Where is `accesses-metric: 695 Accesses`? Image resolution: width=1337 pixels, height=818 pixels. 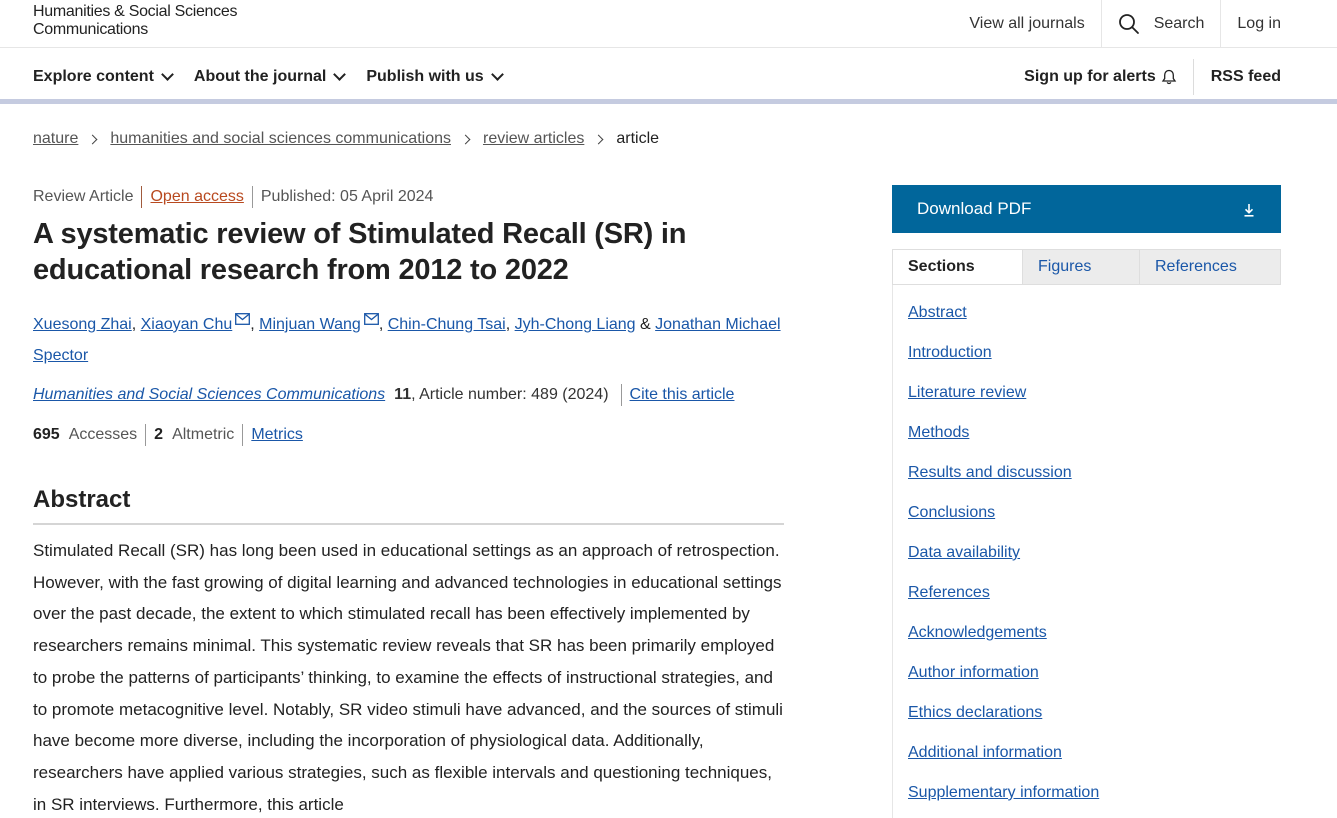 accesses-metric: 695 Accesses is located at coordinates (89, 435).